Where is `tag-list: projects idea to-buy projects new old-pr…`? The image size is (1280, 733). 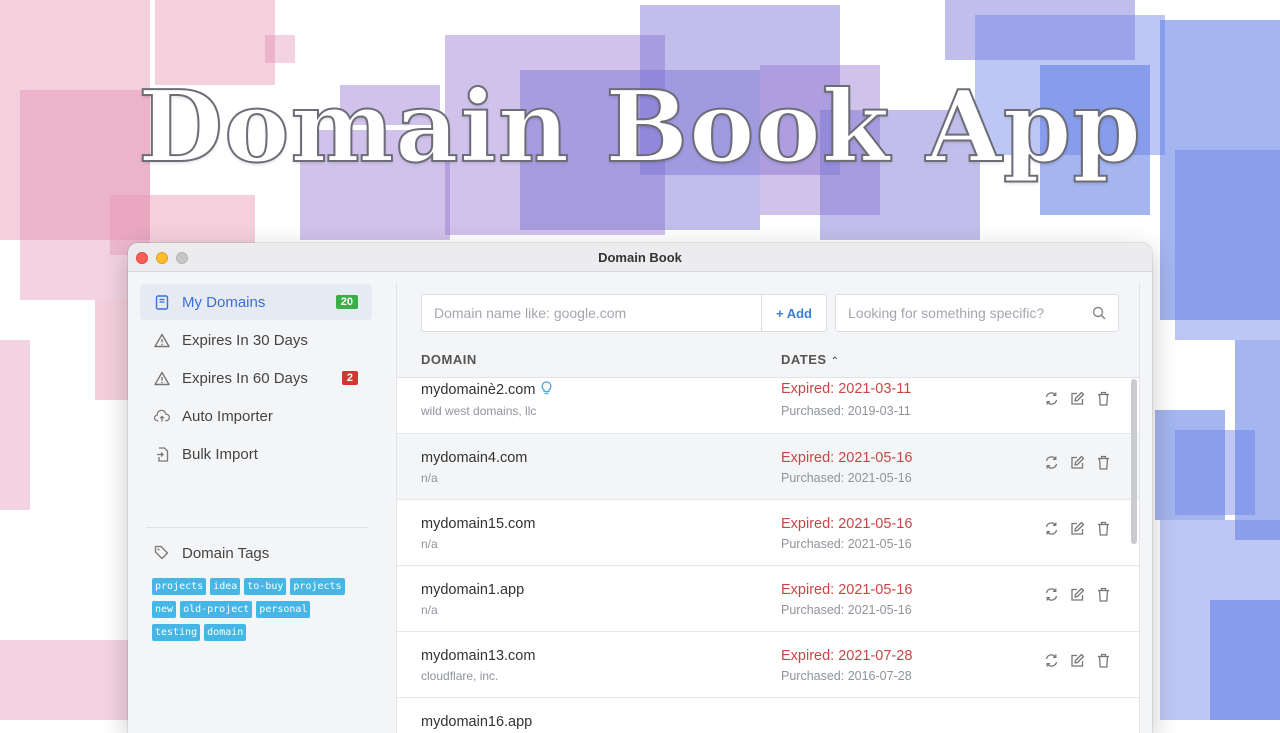 tag-list: projects idea to-buy projects new old-pr… is located at coordinates (257, 609).